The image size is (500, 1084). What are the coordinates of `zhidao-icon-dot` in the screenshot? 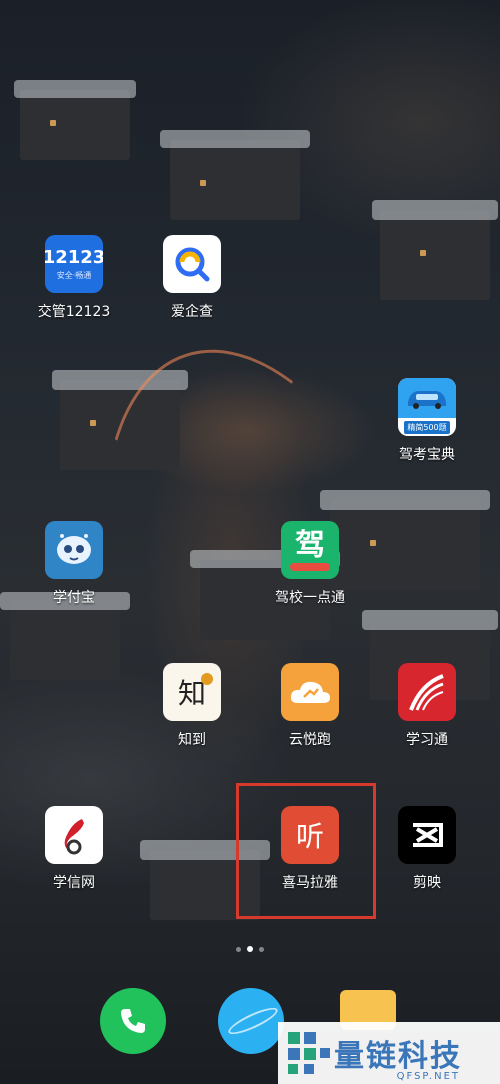 It's located at (207, 679).